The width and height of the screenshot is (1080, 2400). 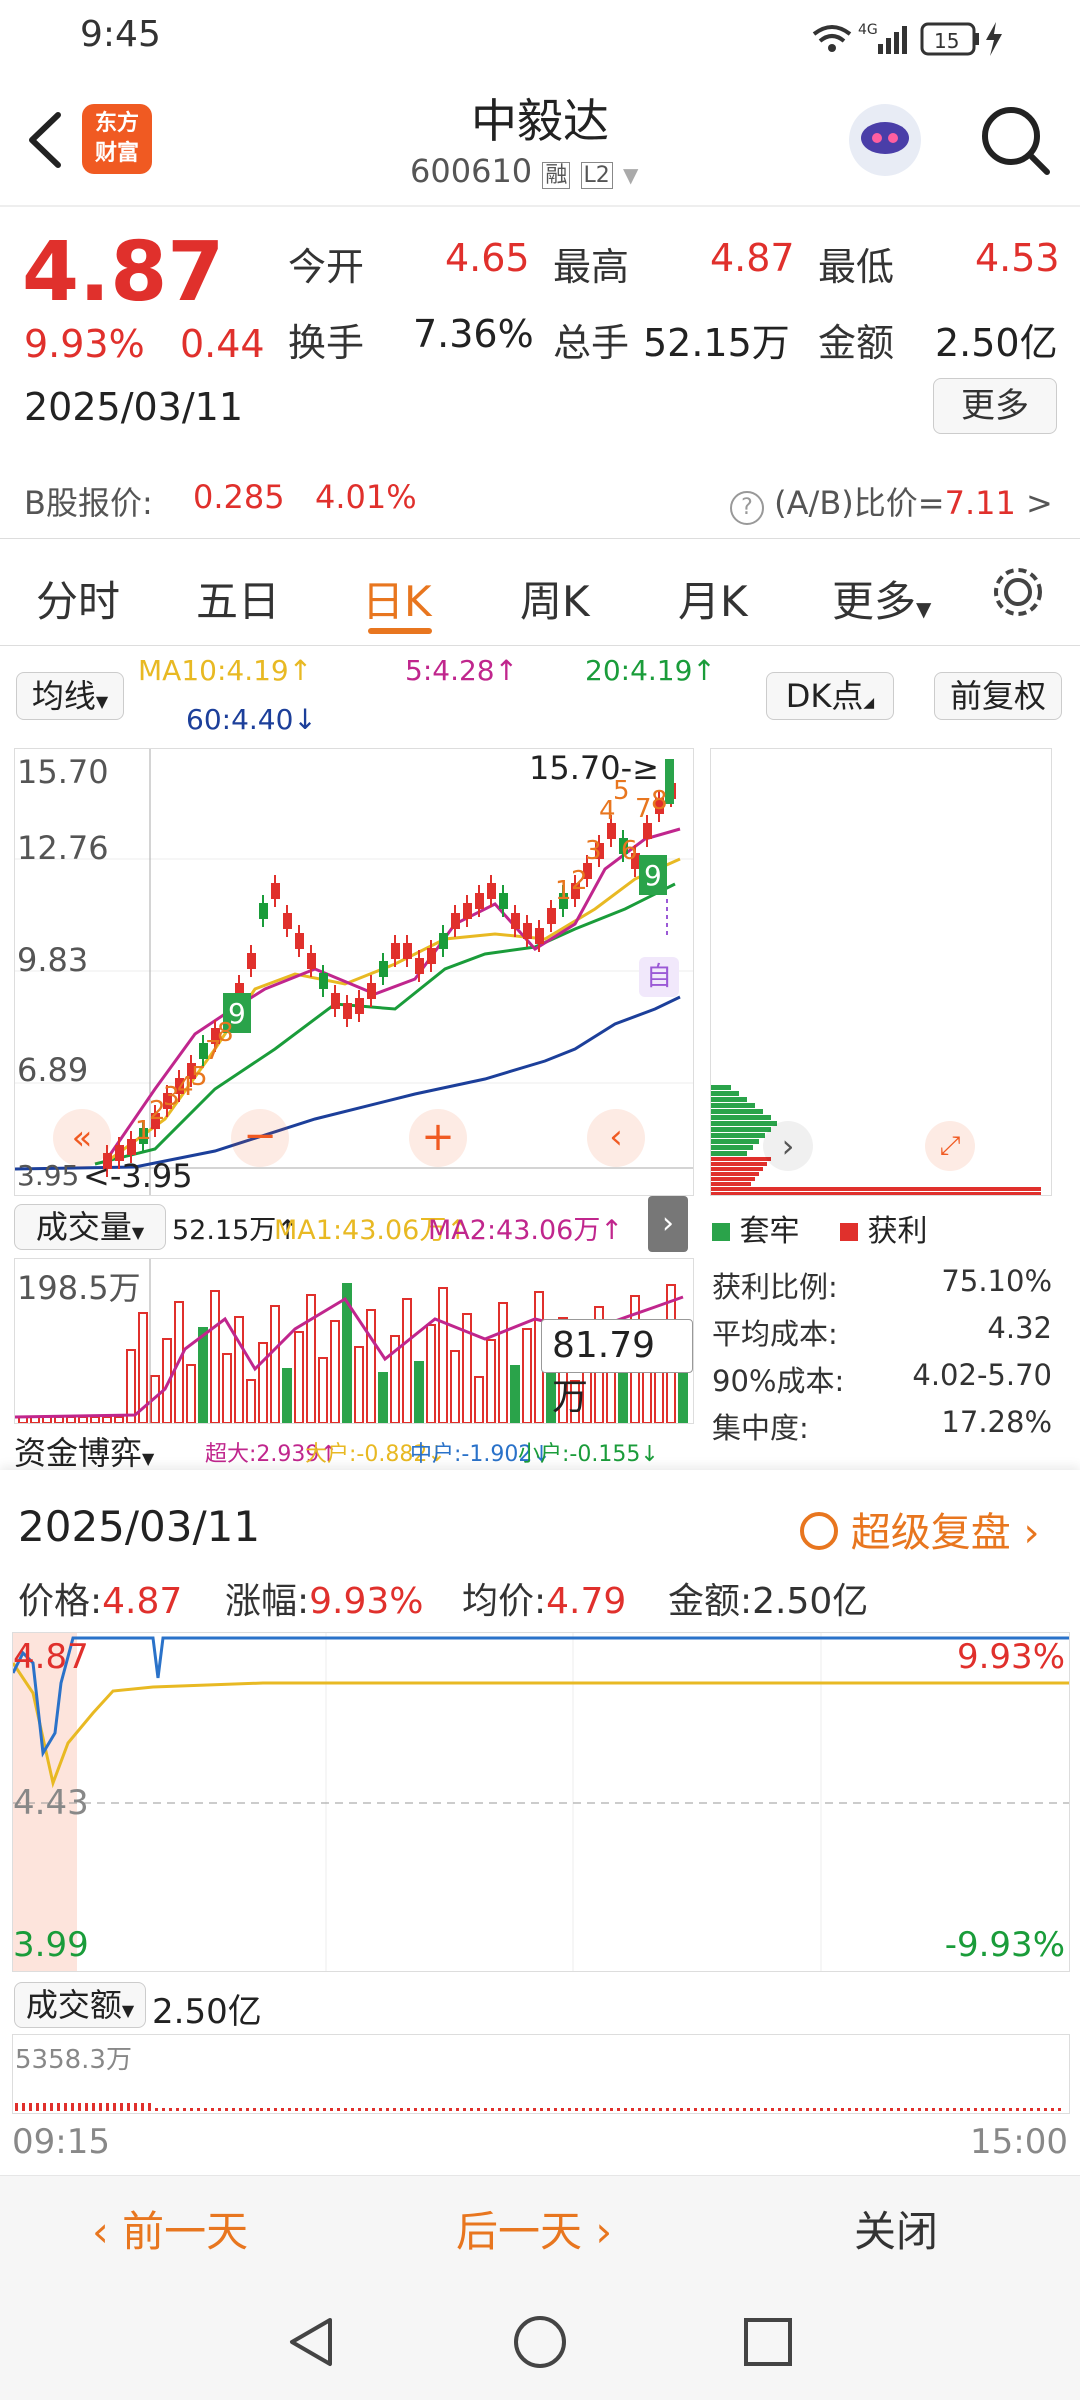 I want to click on adjust-button: 前复权, so click(x=998, y=696).